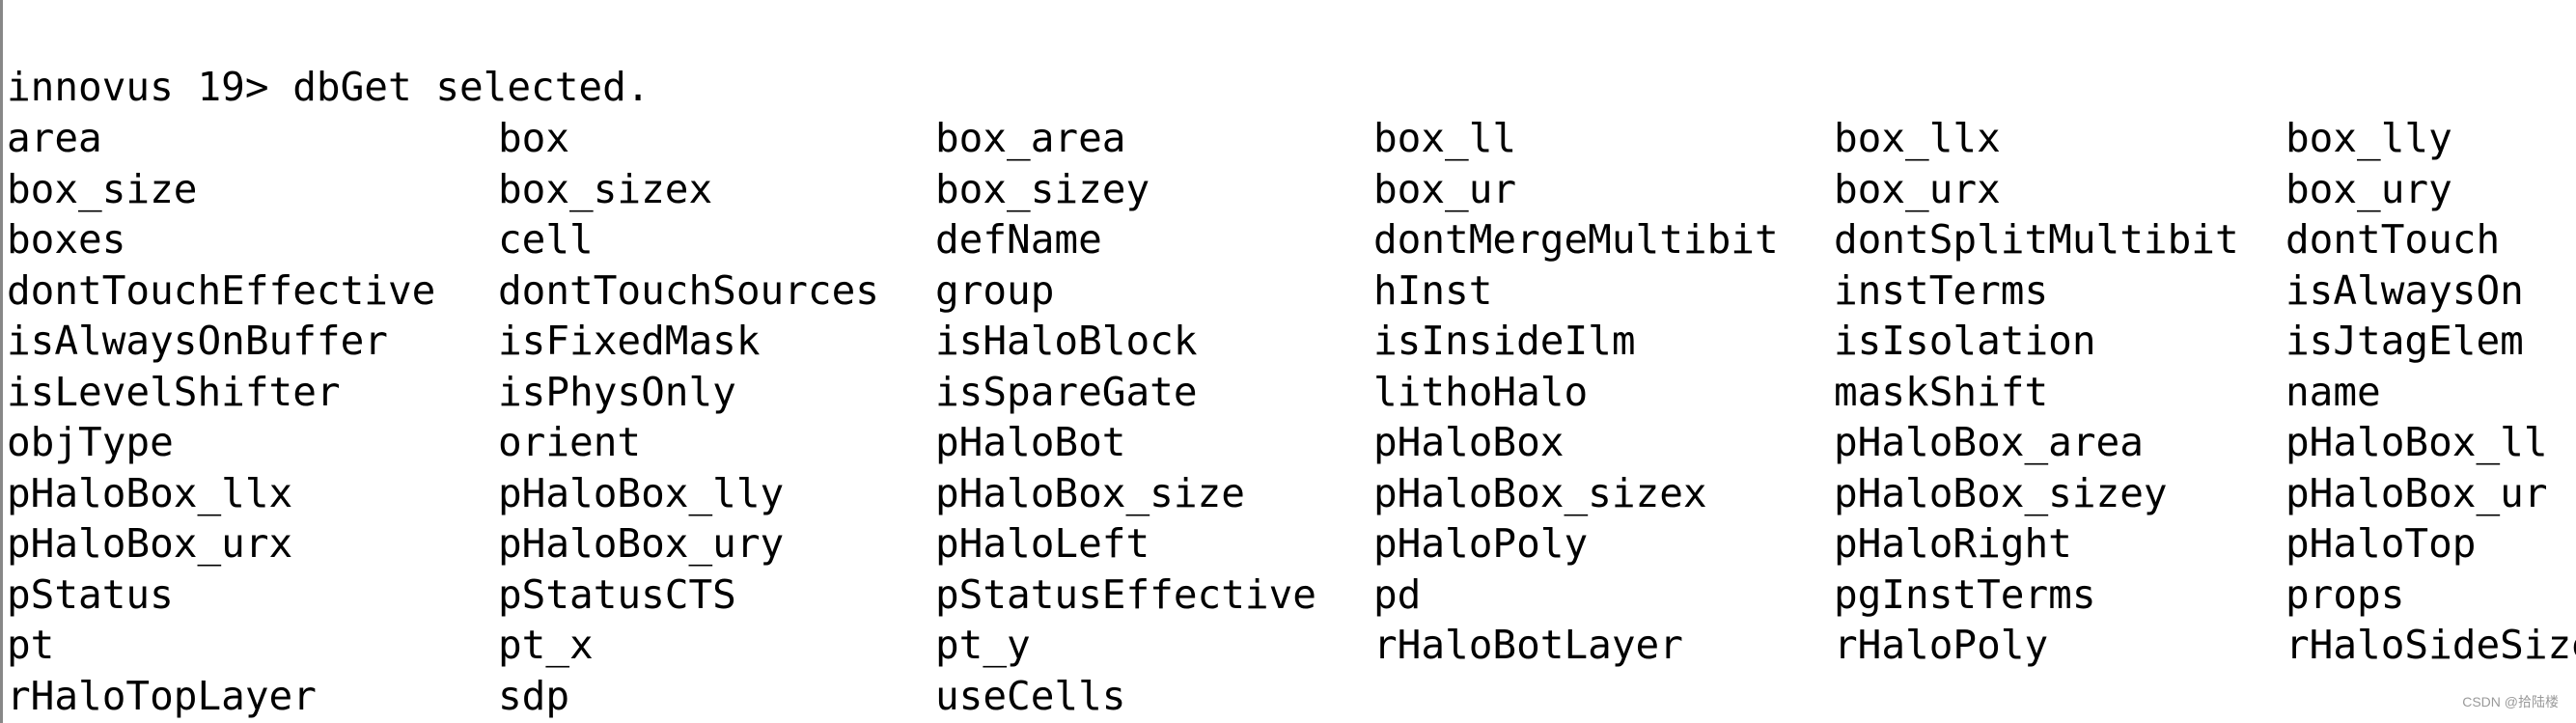 The height and width of the screenshot is (723, 2576). I want to click on attribute-item: dontMergeMultibit, so click(1576, 240).